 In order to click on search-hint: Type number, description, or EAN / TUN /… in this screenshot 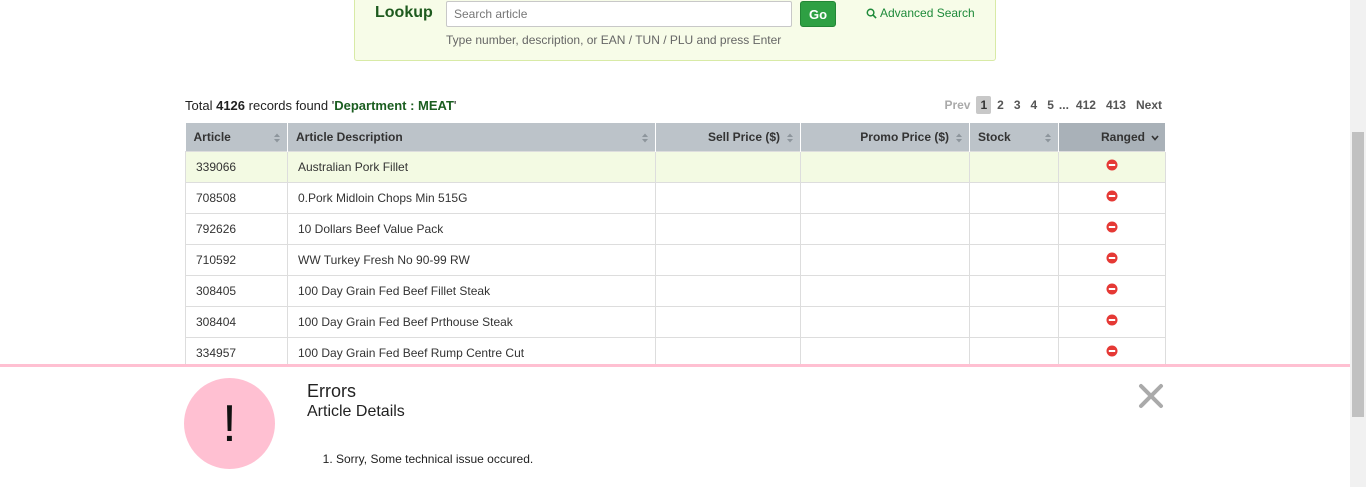, I will do `click(614, 40)`.